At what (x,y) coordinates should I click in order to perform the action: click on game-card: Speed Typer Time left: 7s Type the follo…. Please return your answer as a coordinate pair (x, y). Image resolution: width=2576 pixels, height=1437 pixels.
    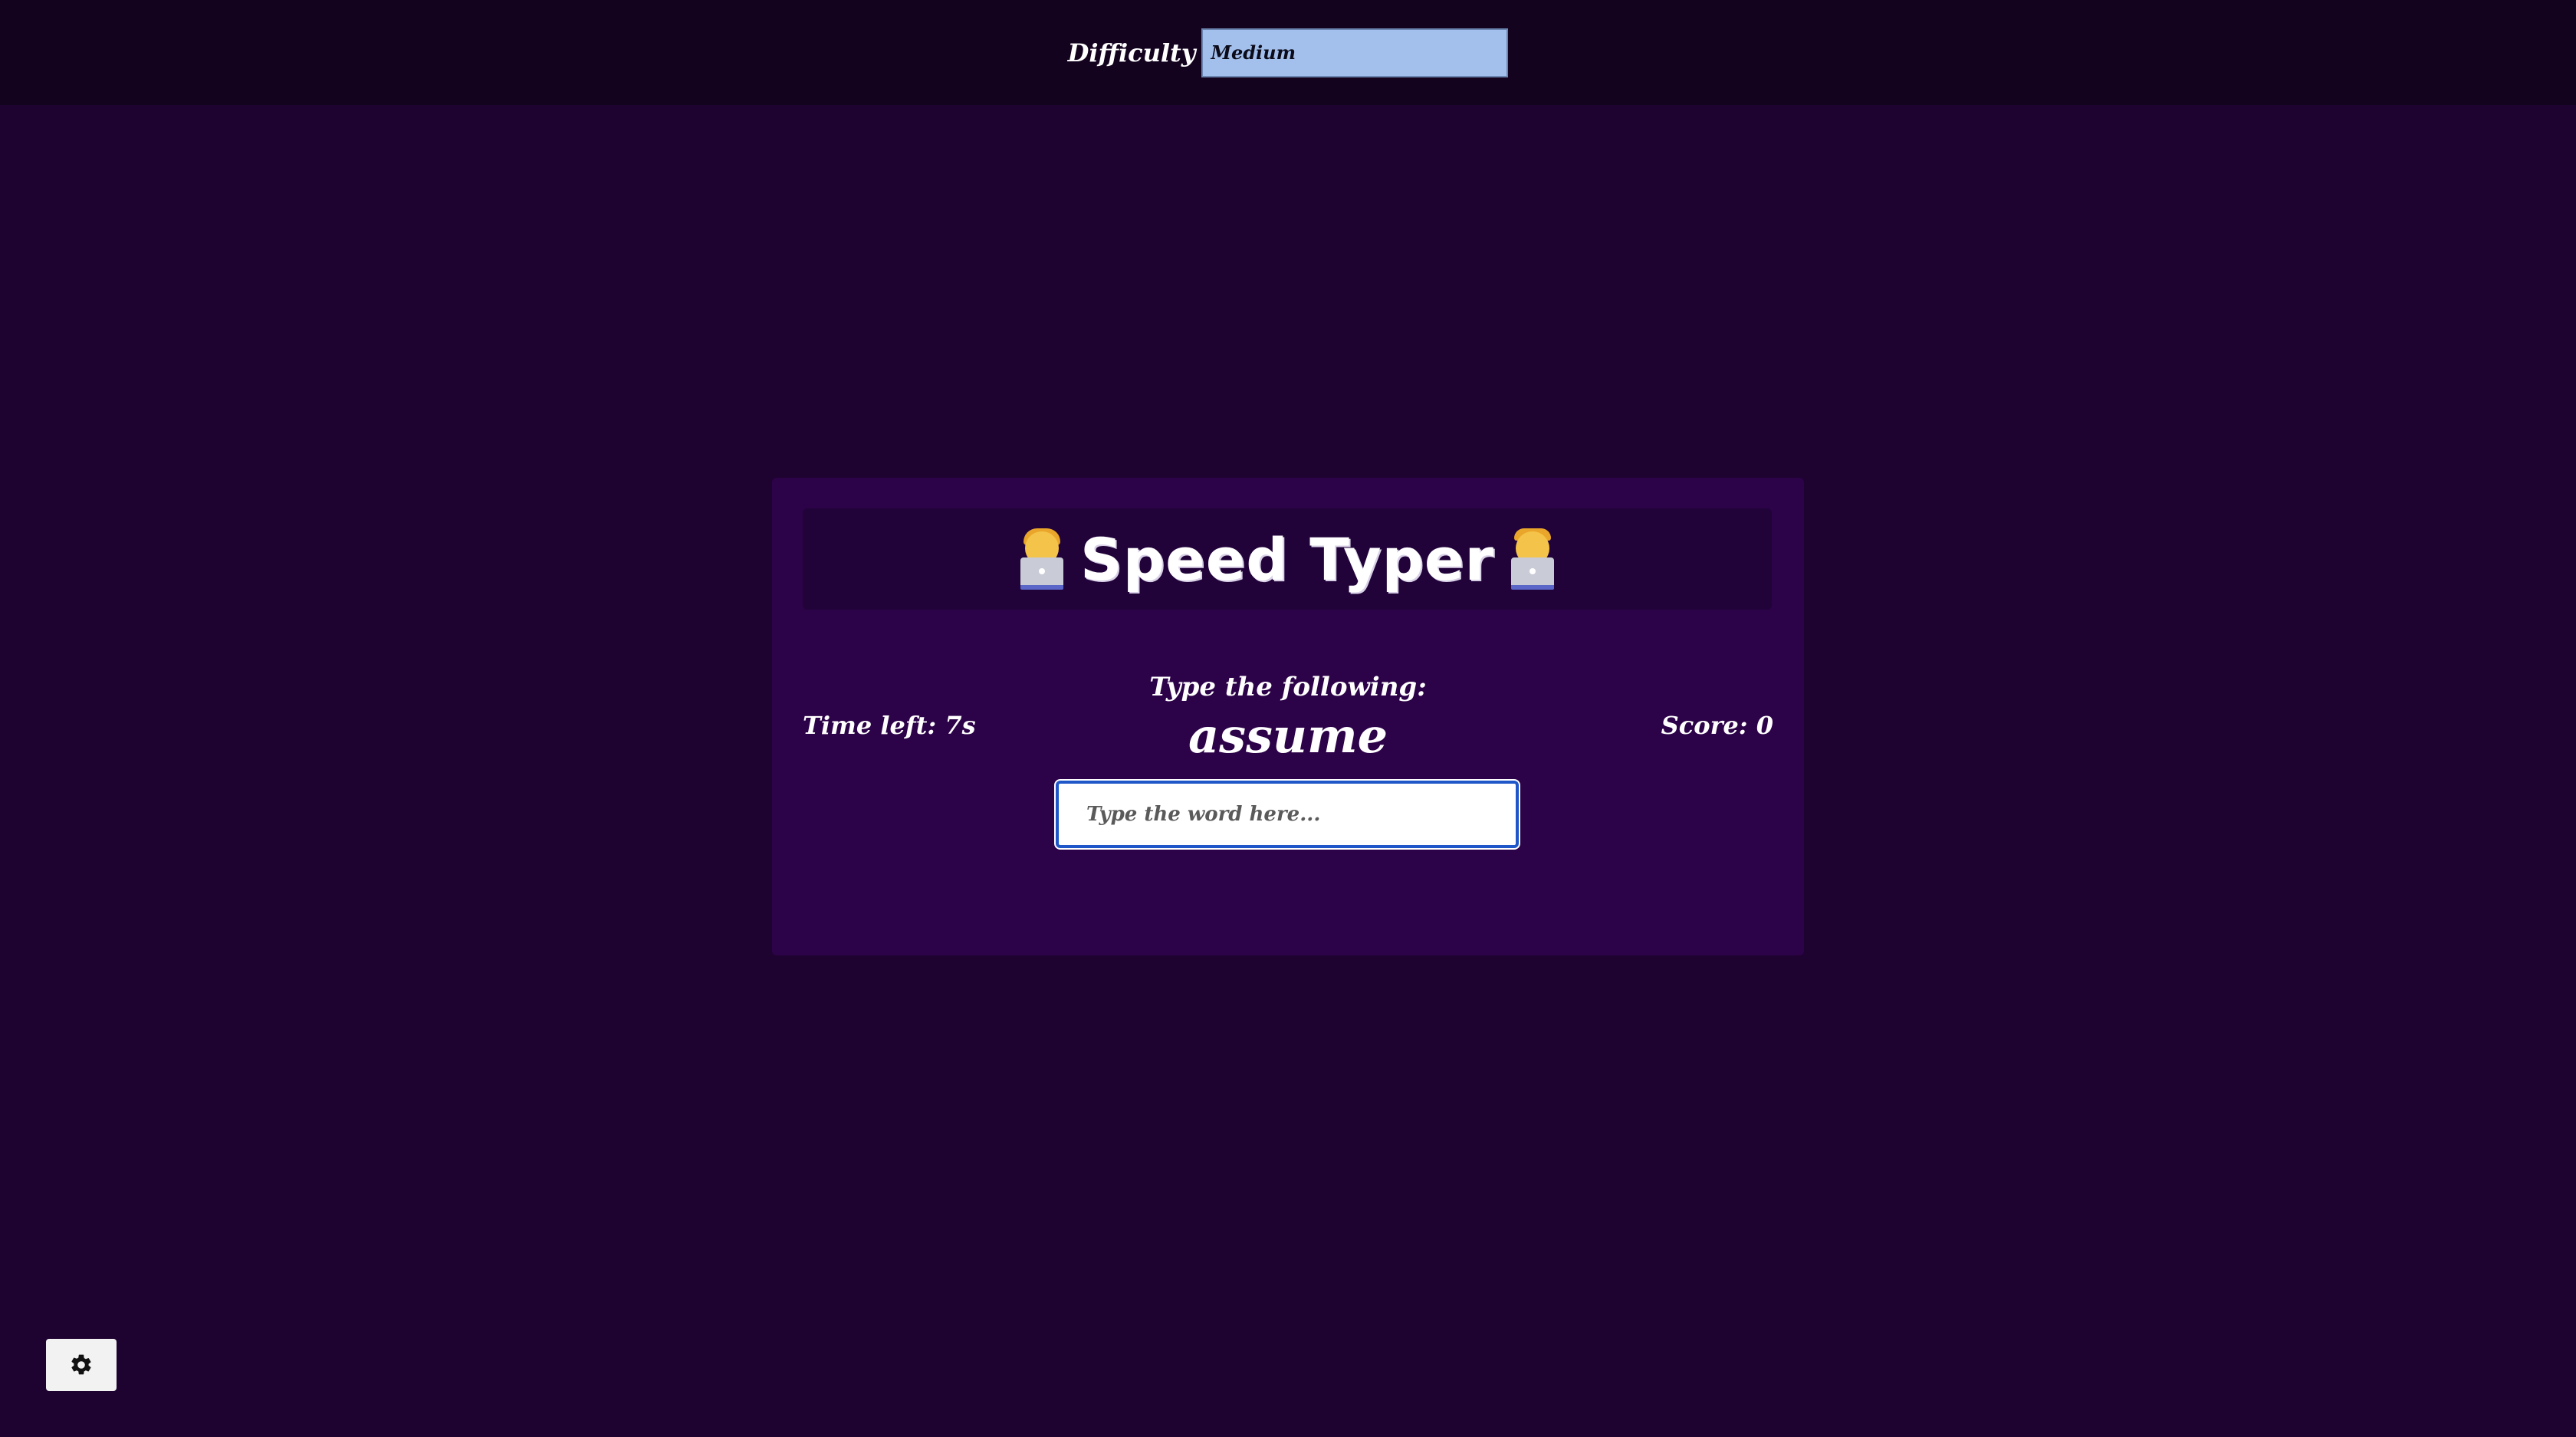
    Looking at the image, I should click on (1288, 716).